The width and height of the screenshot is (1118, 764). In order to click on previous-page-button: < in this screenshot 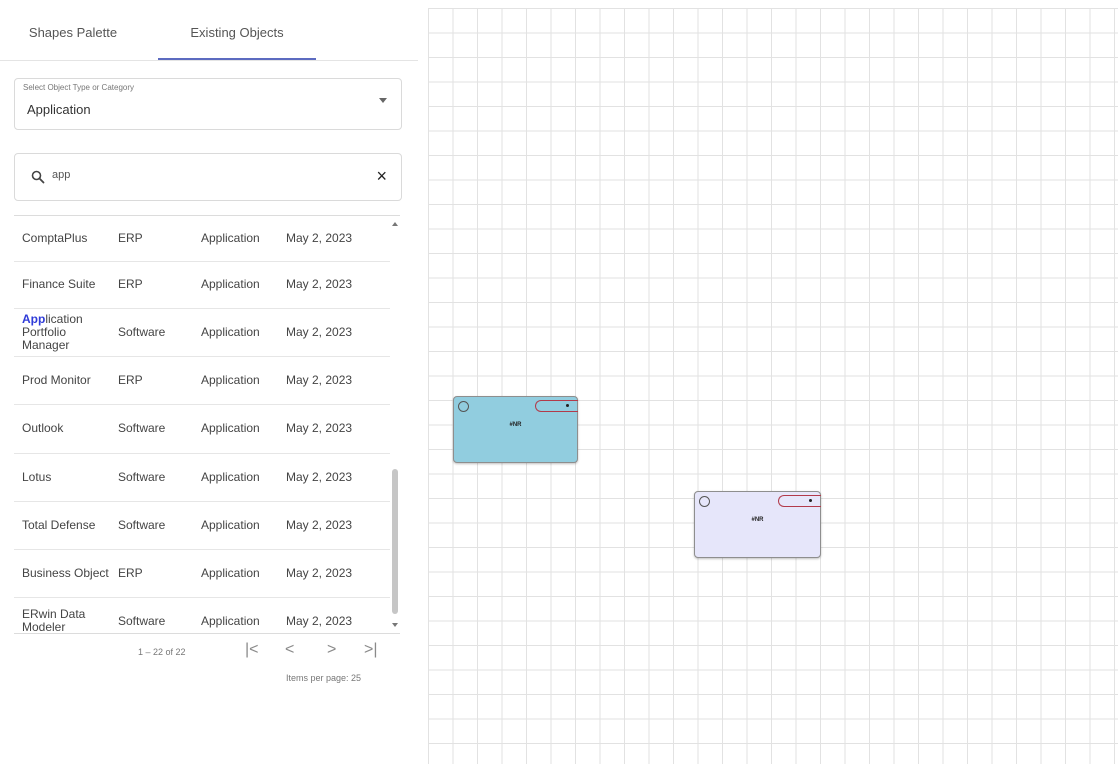, I will do `click(289, 650)`.